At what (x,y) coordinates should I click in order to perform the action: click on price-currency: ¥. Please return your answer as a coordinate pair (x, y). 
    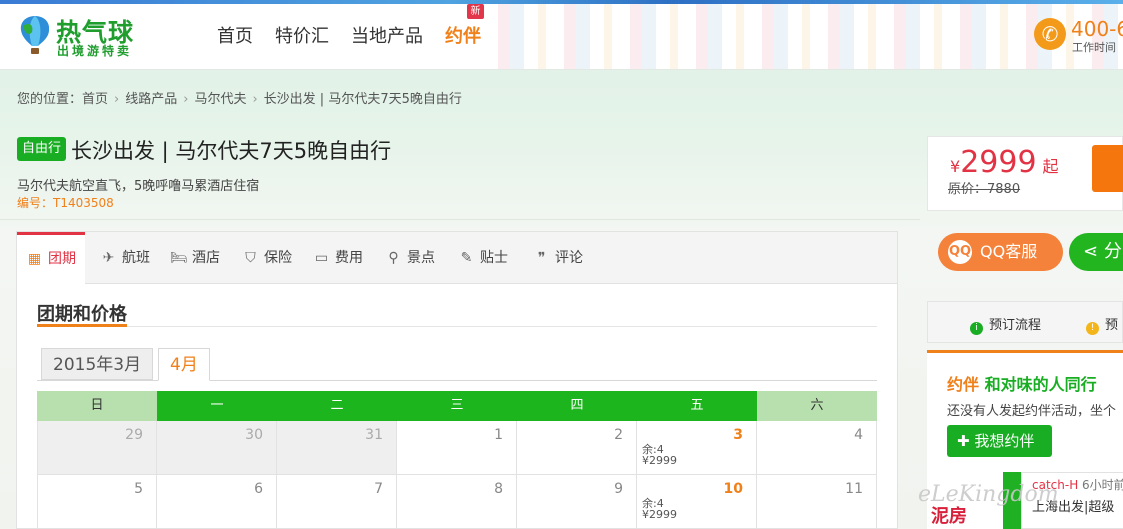
    Looking at the image, I should click on (955, 166).